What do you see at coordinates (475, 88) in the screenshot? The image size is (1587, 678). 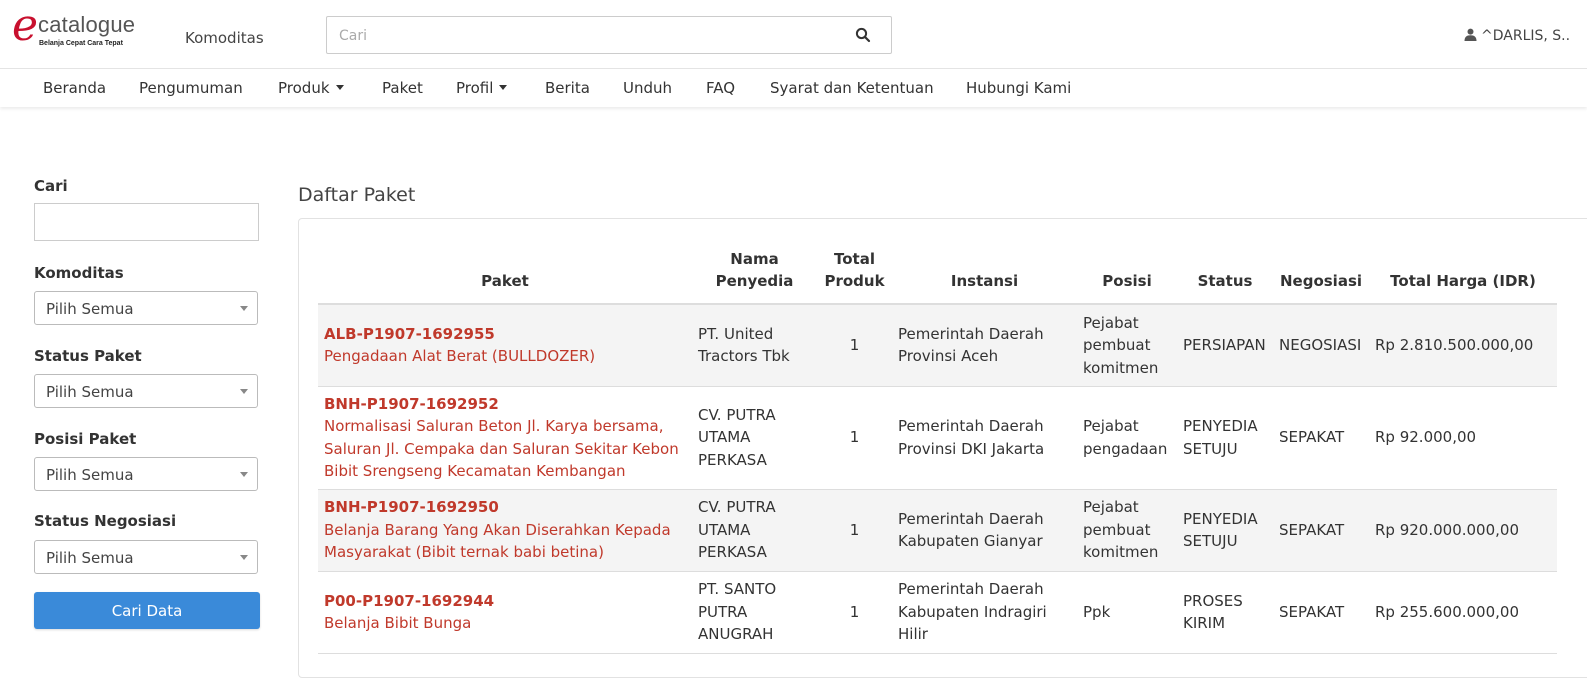 I see `nav-profil-label: Profil` at bounding box center [475, 88].